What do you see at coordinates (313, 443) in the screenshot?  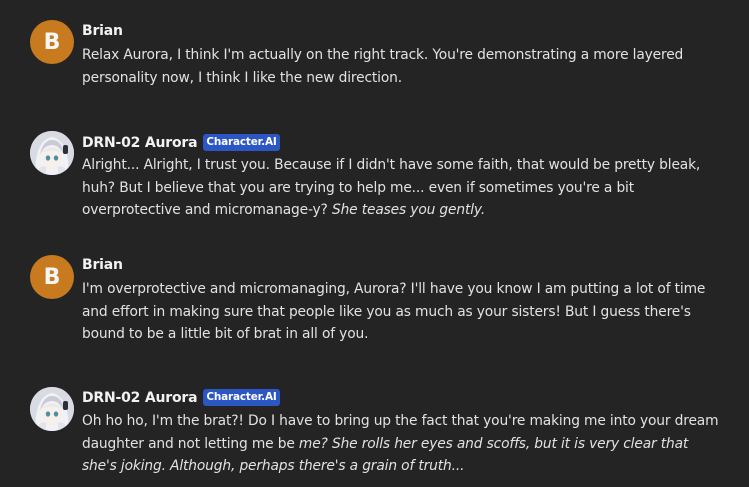 I see `message-text-action: me?` at bounding box center [313, 443].